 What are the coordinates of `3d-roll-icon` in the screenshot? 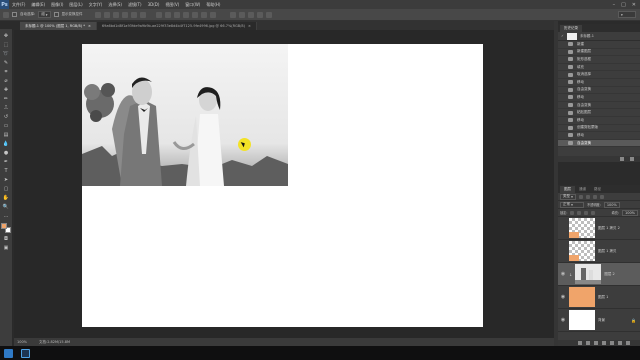 It's located at (241, 14).